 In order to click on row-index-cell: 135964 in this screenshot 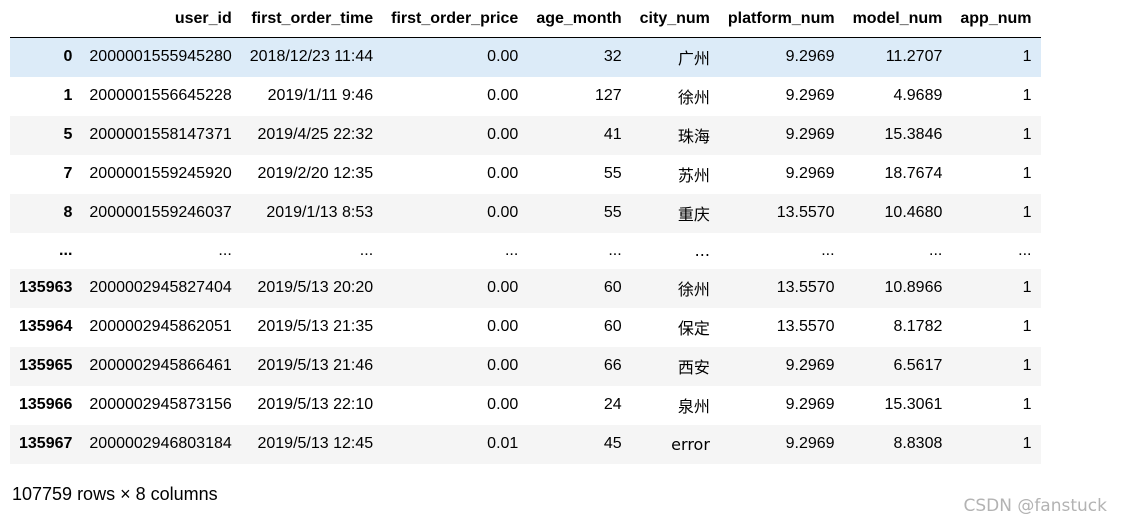, I will do `click(46, 326)`.